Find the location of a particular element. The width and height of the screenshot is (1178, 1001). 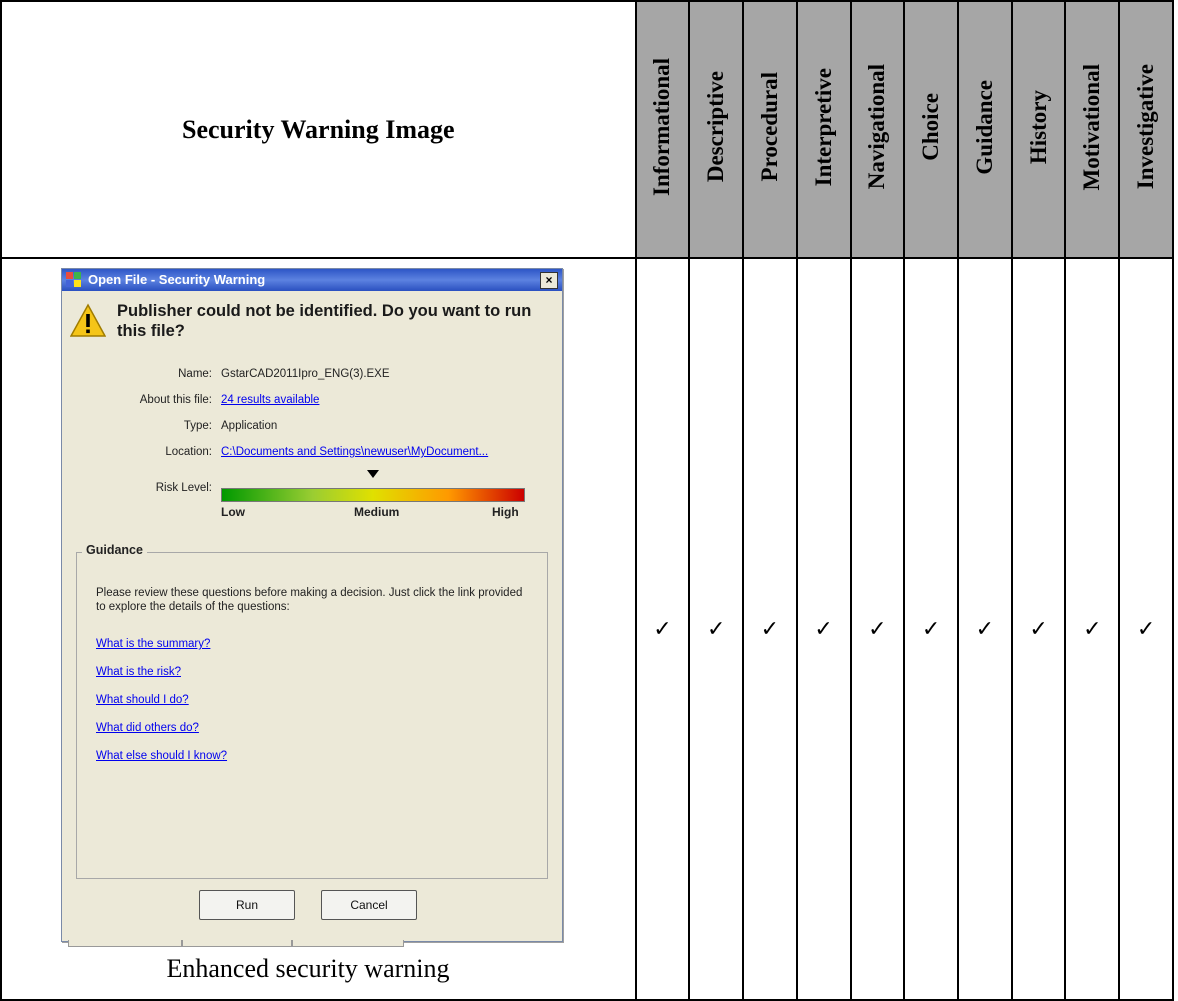

header-informational: Informational is located at coordinates (662, 129).